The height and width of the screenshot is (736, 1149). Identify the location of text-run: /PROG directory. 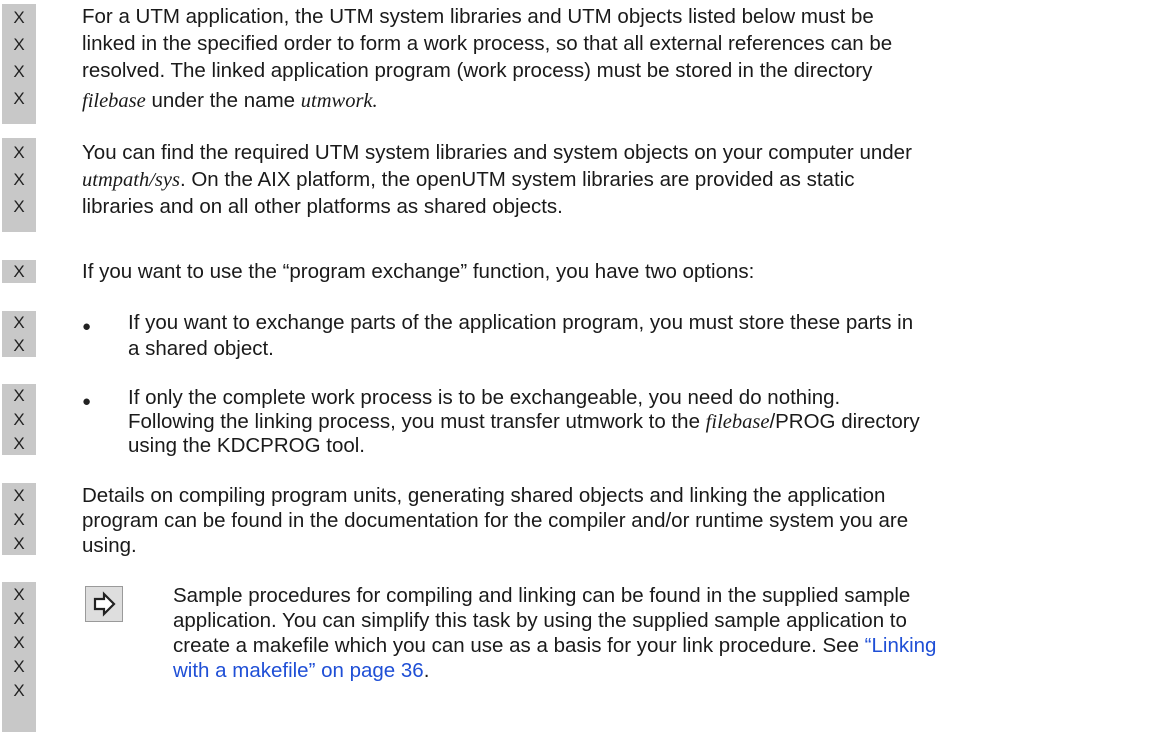
(844, 421).